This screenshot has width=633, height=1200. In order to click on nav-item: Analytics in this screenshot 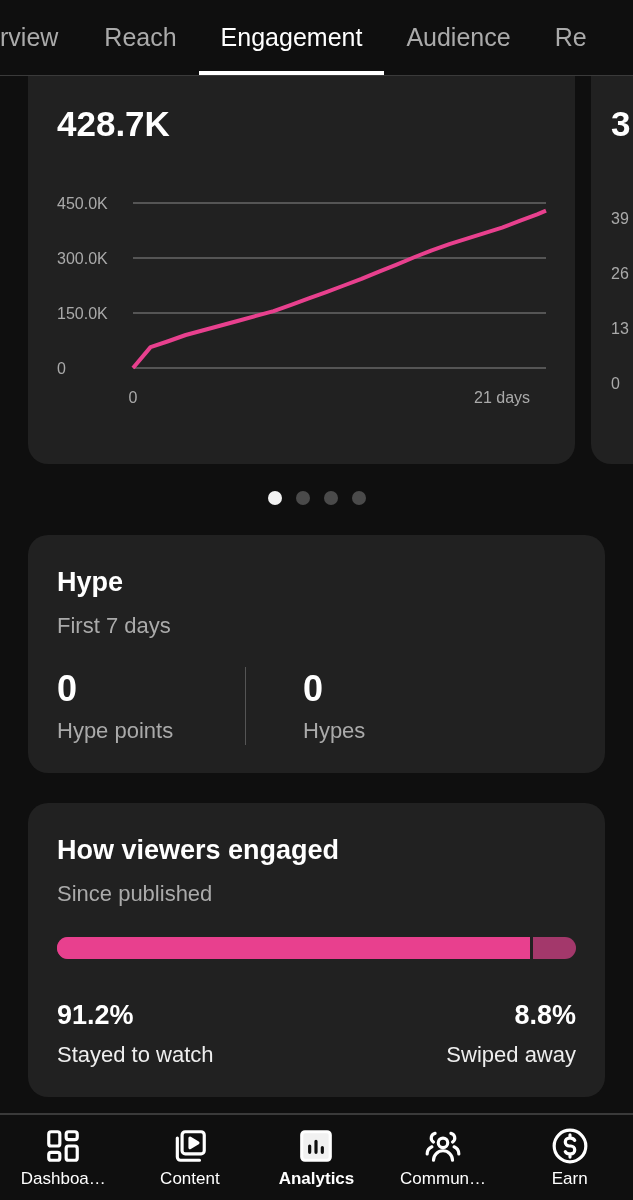, I will do `click(316, 1157)`.